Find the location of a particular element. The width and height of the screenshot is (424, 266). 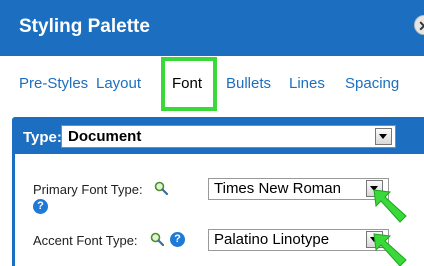

accent-font-value: Palatino Linotype is located at coordinates (272, 239).